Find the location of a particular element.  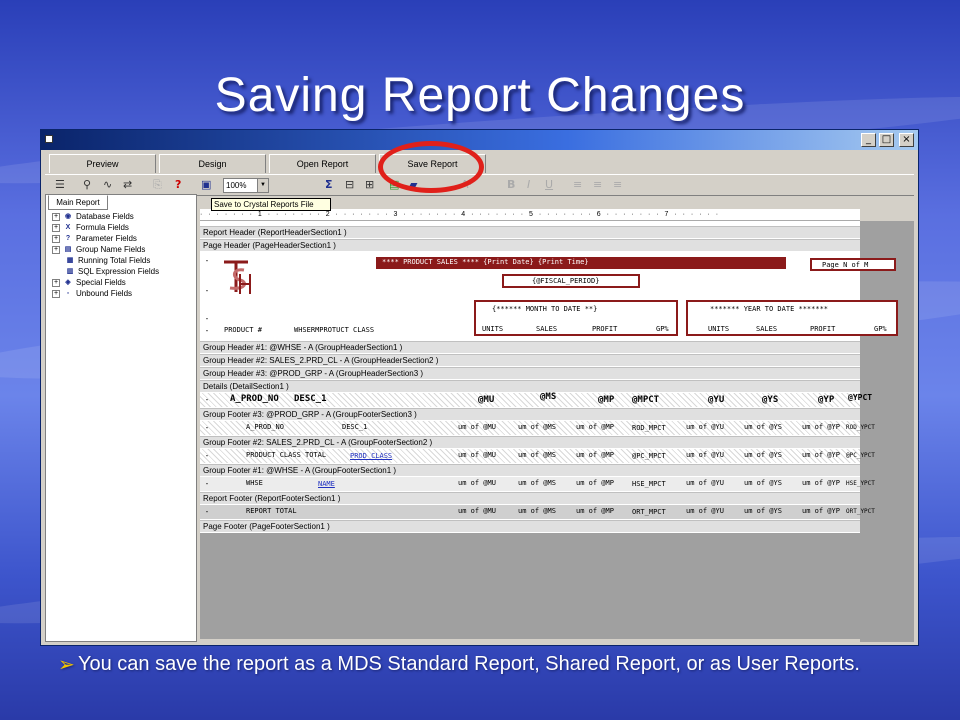

gf1-field-9: um of @YP is located at coordinates (821, 483).